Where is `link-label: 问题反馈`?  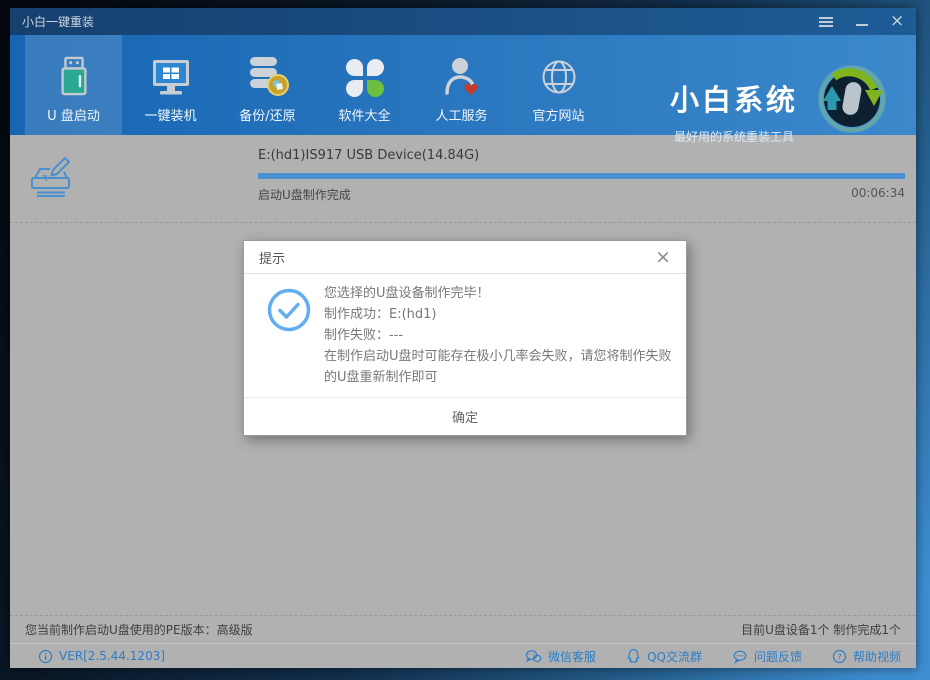
link-label: 问题反馈 is located at coordinates (777, 656).